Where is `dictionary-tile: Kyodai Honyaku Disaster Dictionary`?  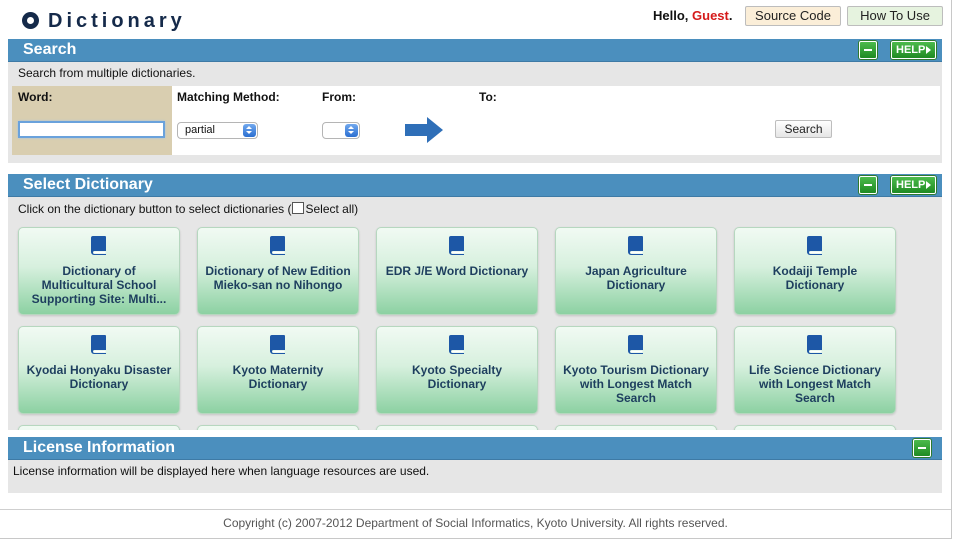
dictionary-tile: Kyodai Honyaku Disaster Dictionary is located at coordinates (99, 370).